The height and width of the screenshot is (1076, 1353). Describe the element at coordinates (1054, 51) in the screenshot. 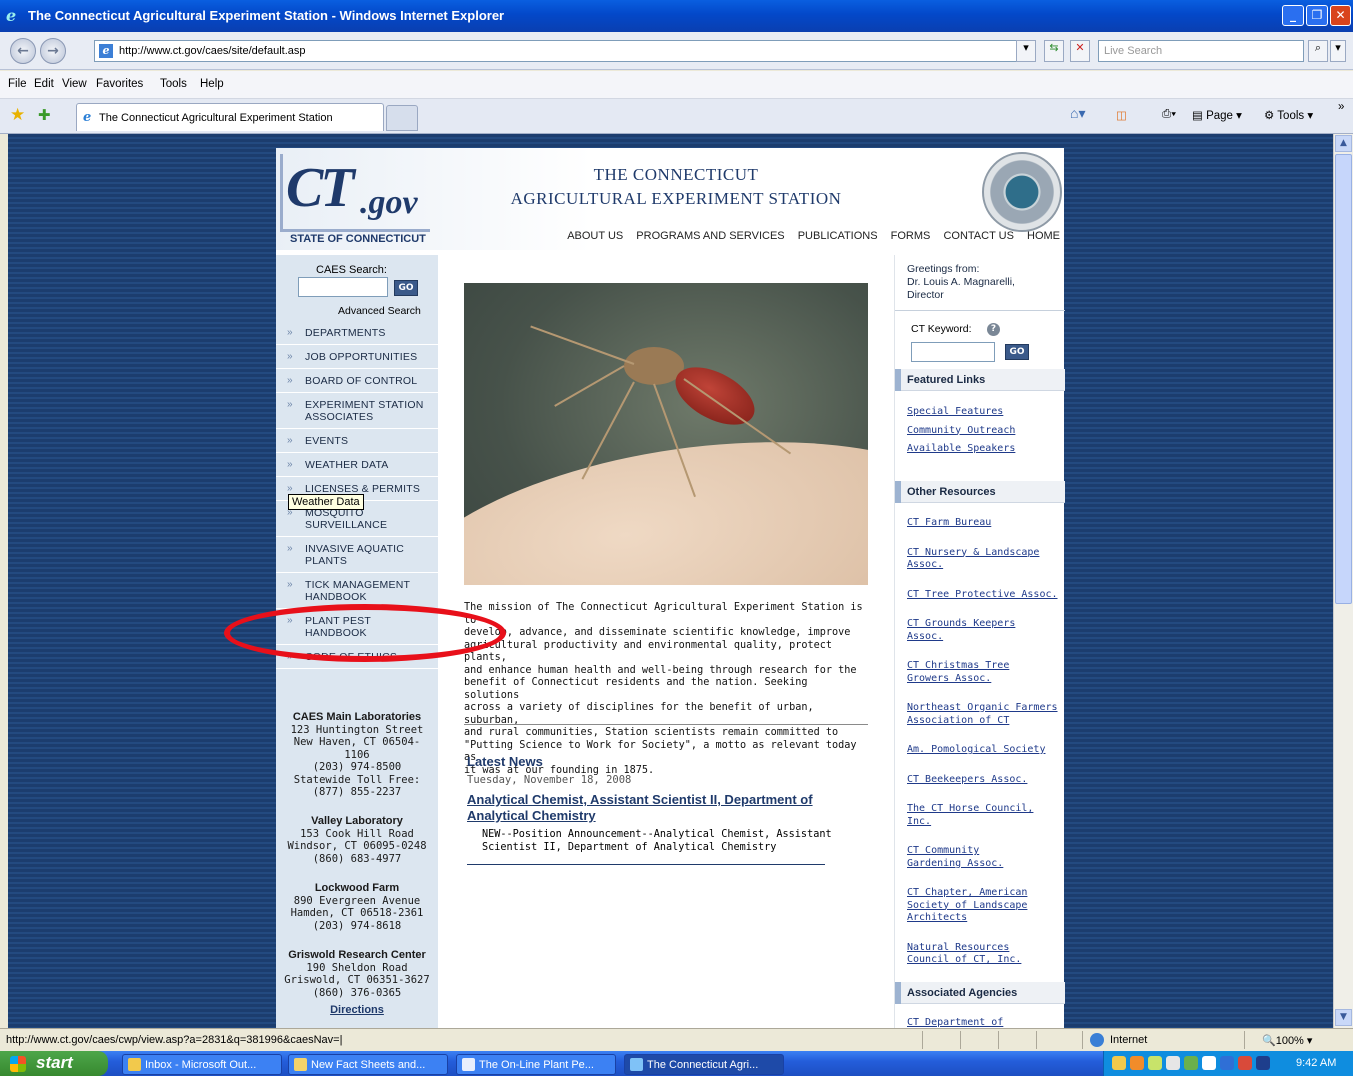

I see `refresh-icon: ⇆` at that location.